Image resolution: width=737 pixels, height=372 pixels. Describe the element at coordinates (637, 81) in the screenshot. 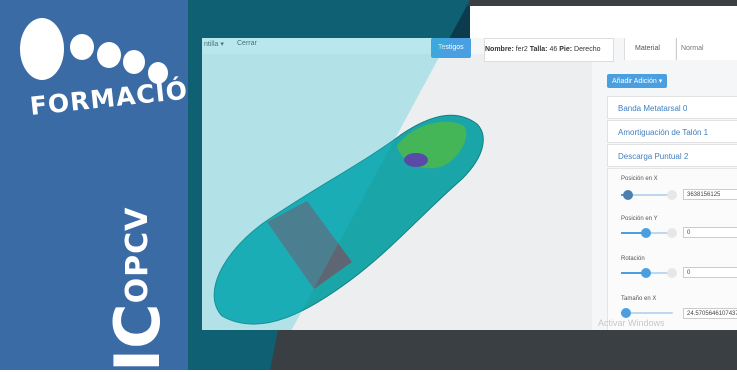

I see `add-addition-button: Añadir Adición ▾` at that location.